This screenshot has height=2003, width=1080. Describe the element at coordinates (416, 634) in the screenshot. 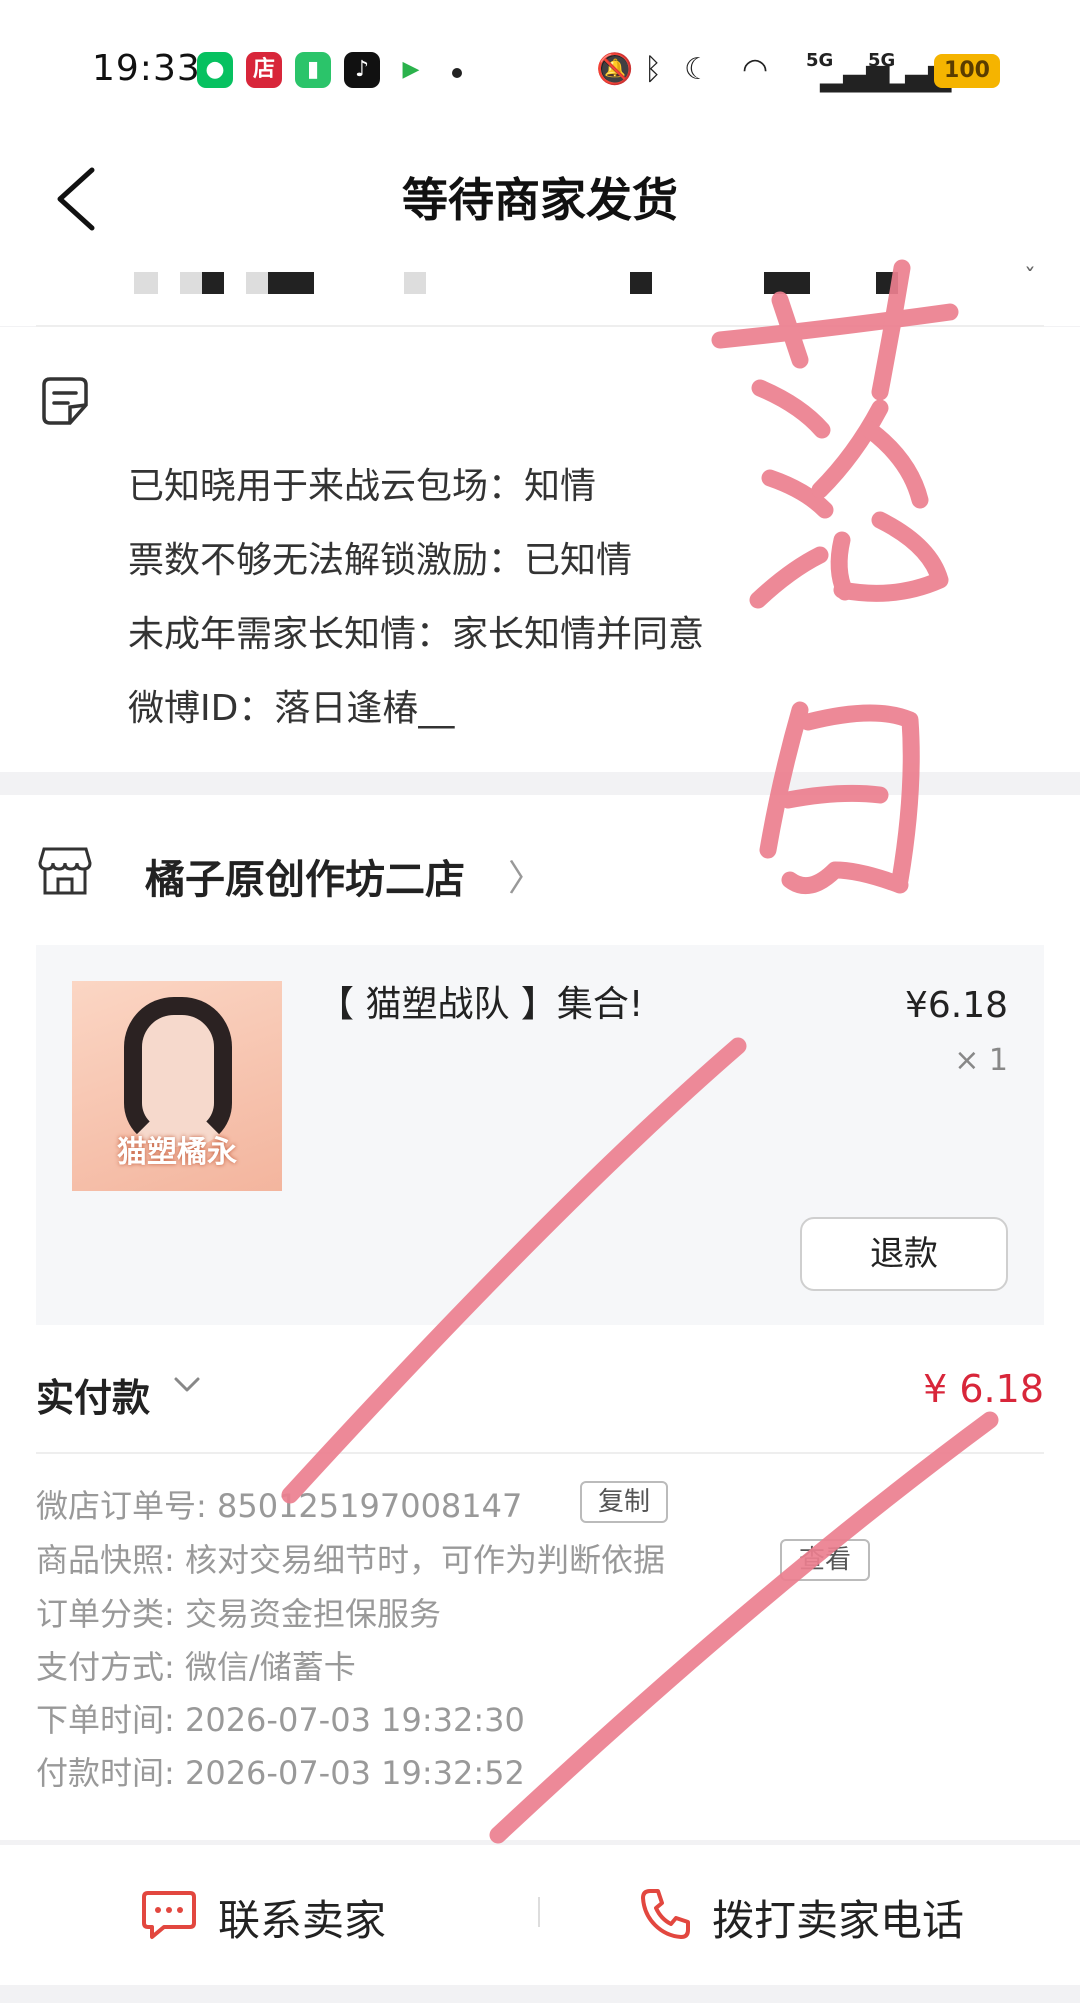

I see `note-line: 未成年需家长知情：家长知情并同意` at that location.